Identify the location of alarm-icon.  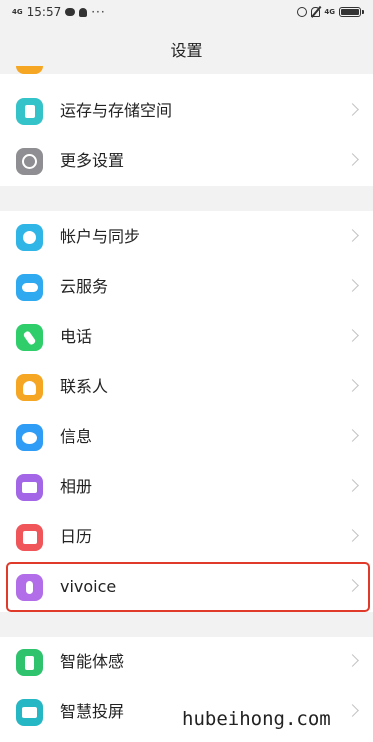
(302, 12).